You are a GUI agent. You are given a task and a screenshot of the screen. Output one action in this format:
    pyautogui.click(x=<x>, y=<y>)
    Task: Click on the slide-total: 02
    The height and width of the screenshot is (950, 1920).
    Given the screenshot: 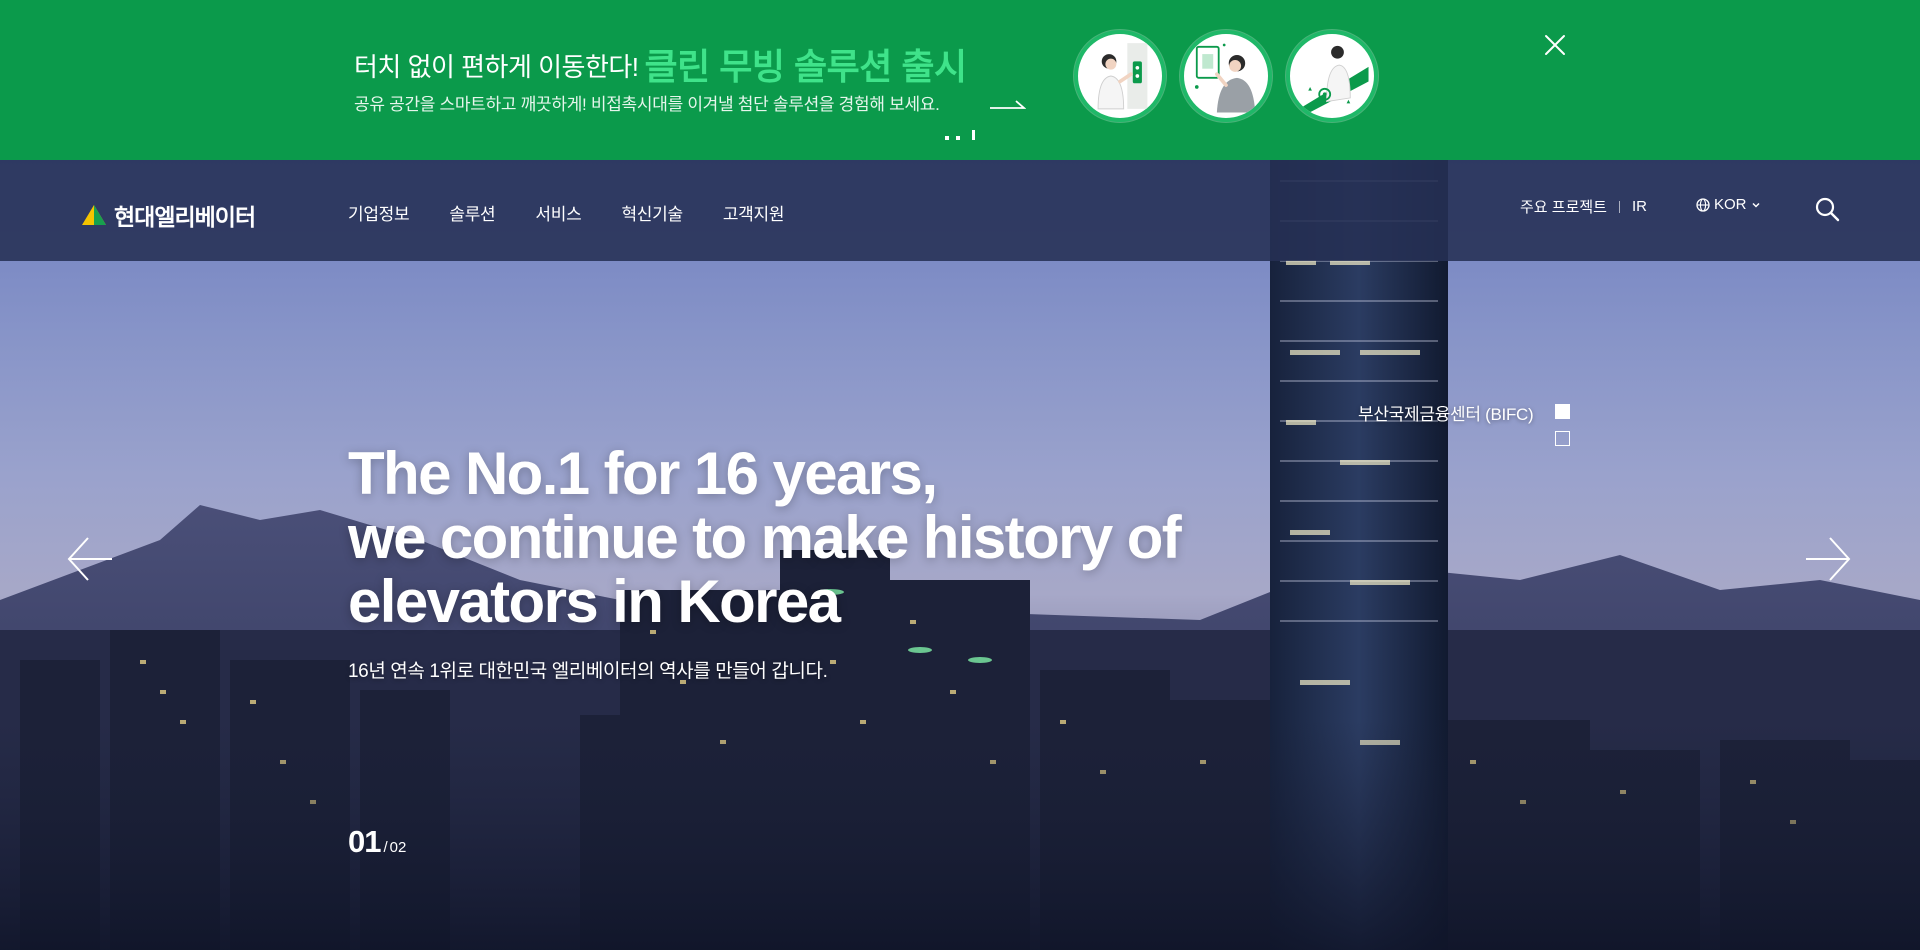 What is the action you would take?
    pyautogui.click(x=398, y=847)
    